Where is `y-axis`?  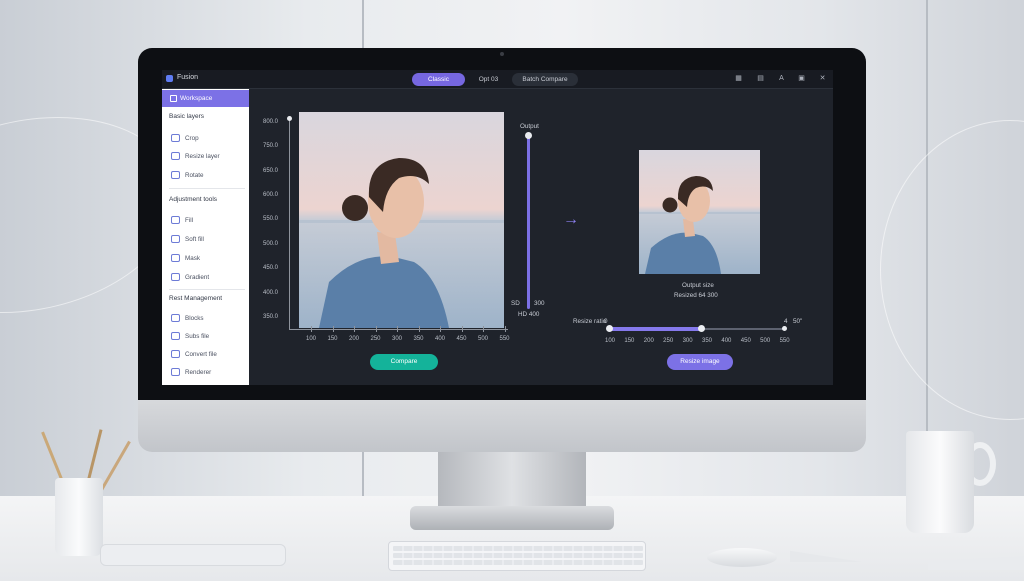
y-axis is located at coordinates (289, 223).